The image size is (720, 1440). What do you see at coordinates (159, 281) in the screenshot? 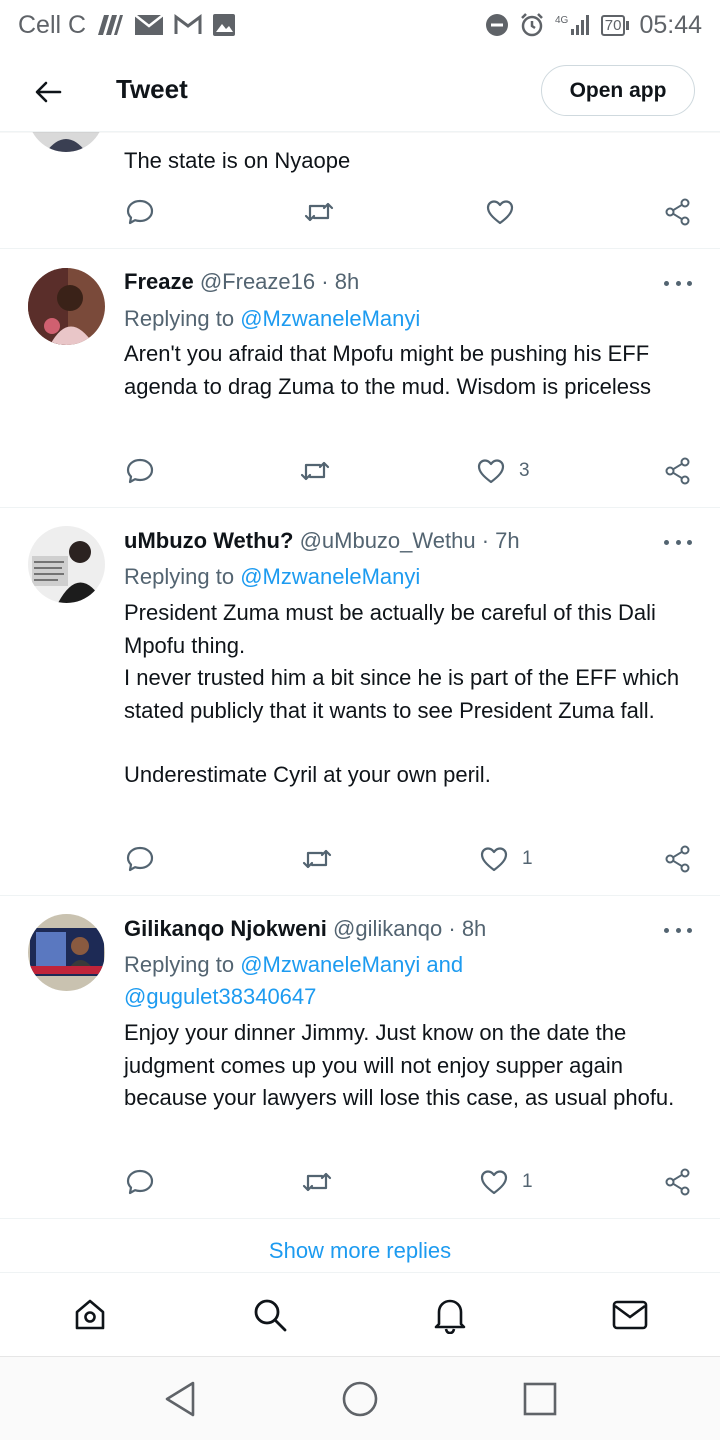
I see `display-name: Freaze` at bounding box center [159, 281].